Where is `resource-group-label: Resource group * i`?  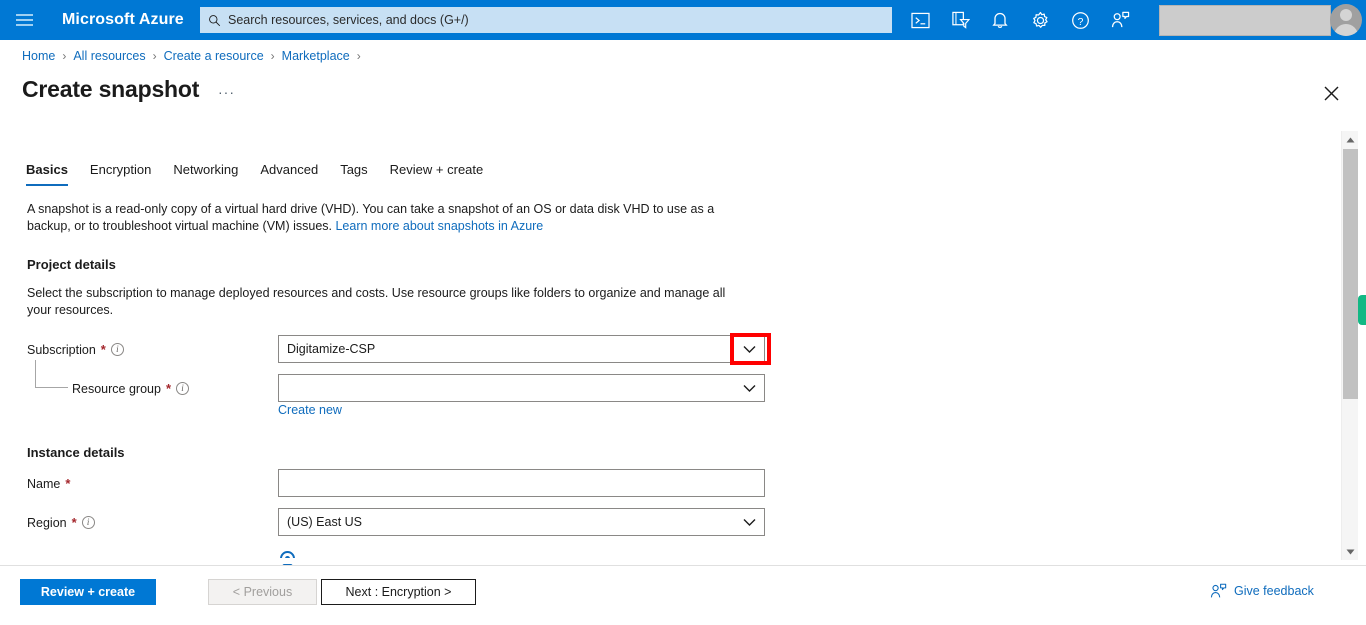
resource-group-label: Resource group * i is located at coordinates (131, 388).